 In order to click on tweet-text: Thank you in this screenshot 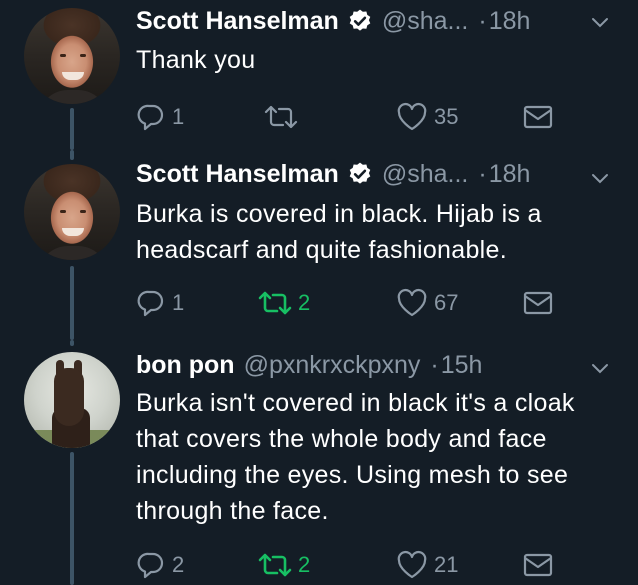, I will do `click(196, 60)`.